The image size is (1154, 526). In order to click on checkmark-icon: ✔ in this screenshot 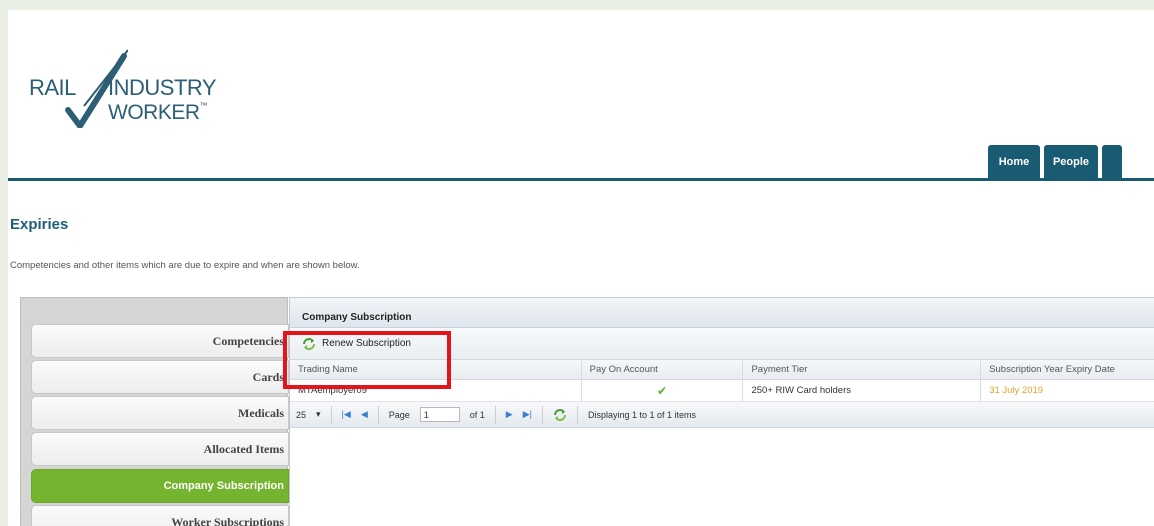, I will do `click(662, 390)`.